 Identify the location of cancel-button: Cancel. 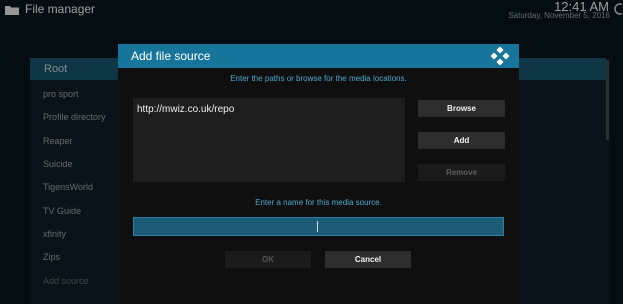
(368, 259).